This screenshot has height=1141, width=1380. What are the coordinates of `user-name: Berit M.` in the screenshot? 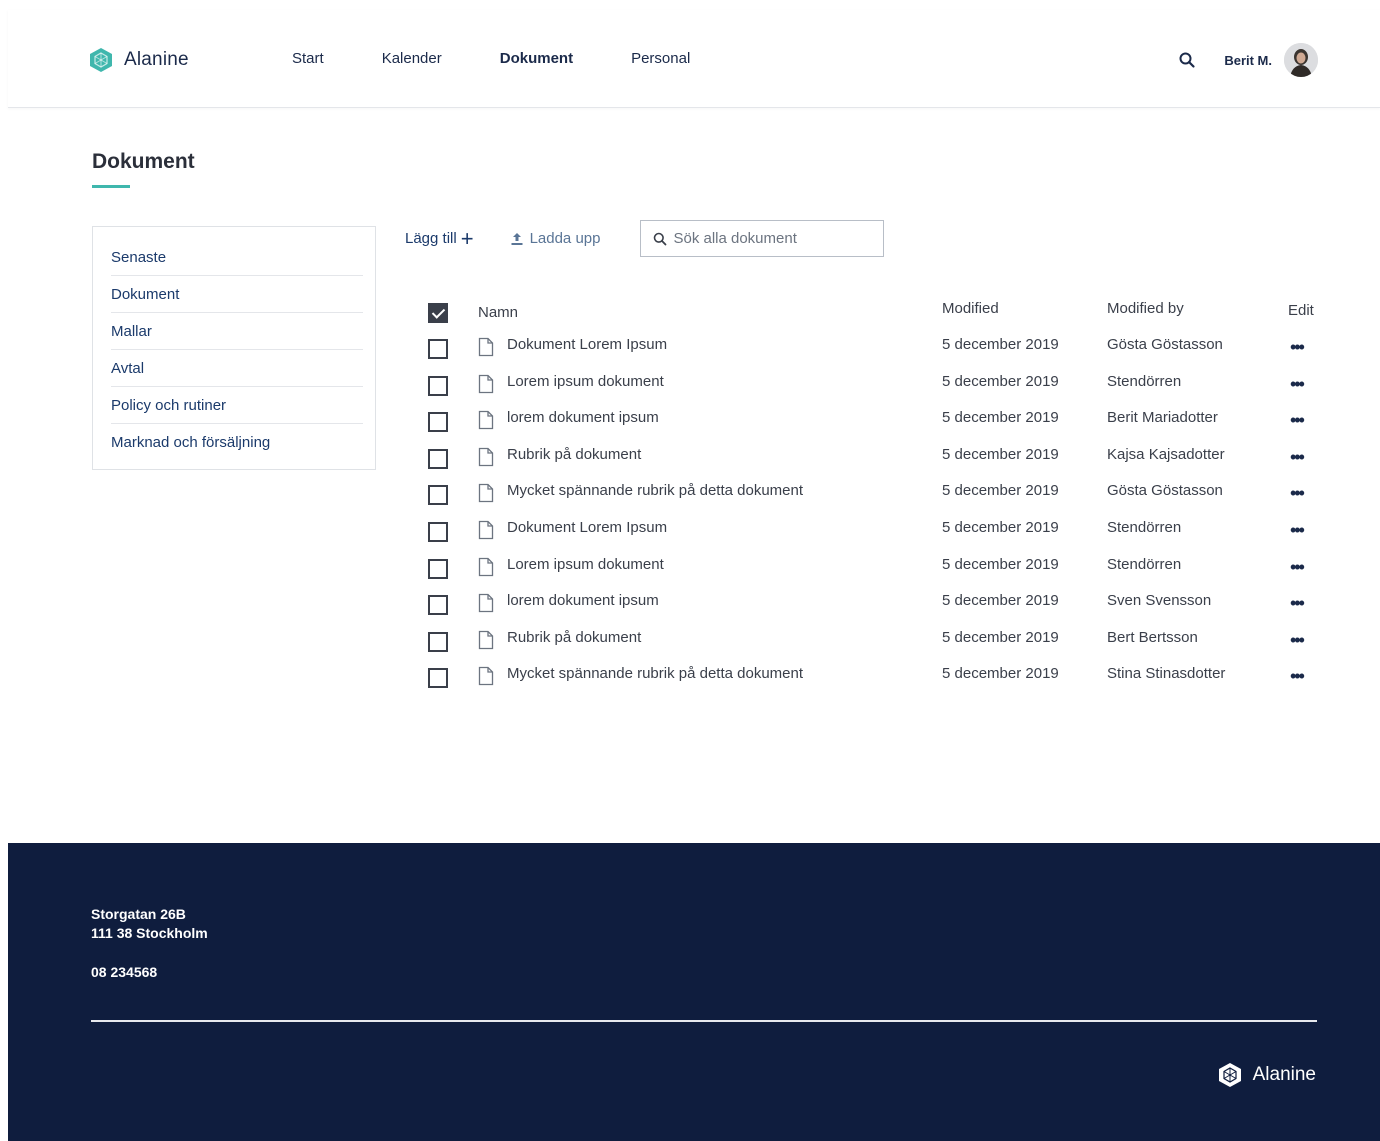 It's located at (1248, 60).